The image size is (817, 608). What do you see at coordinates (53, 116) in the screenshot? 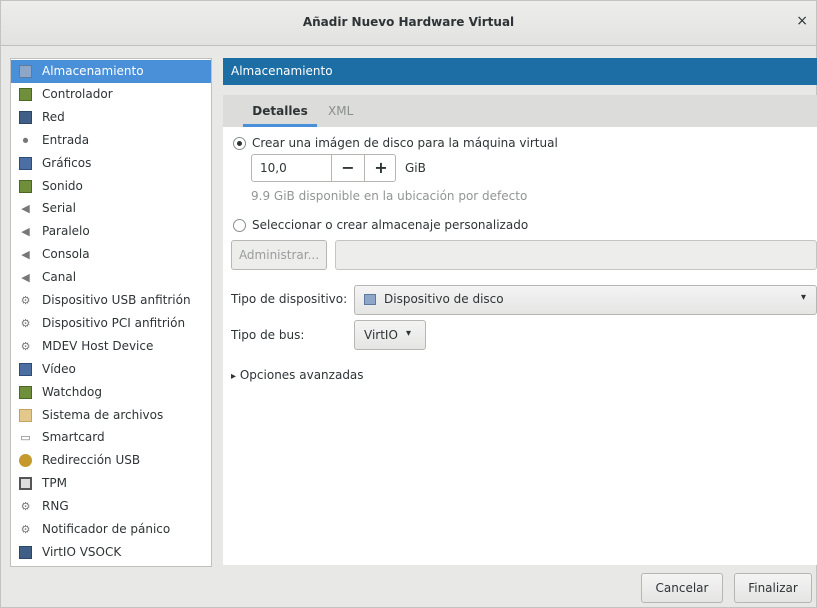
I see `sidebar-item-label: Red` at bounding box center [53, 116].